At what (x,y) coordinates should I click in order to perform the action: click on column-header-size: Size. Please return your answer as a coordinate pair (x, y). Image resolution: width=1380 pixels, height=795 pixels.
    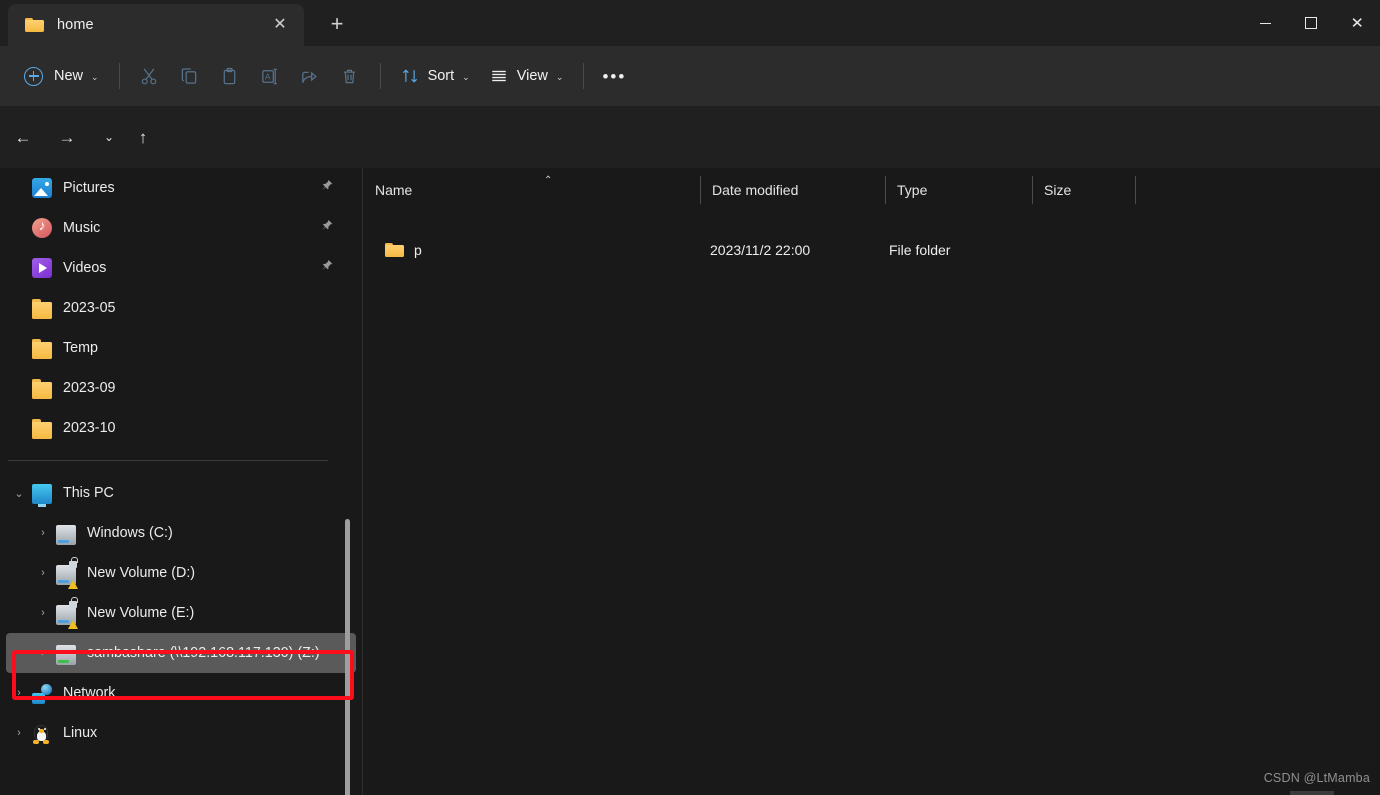
    Looking at the image, I should click on (1083, 190).